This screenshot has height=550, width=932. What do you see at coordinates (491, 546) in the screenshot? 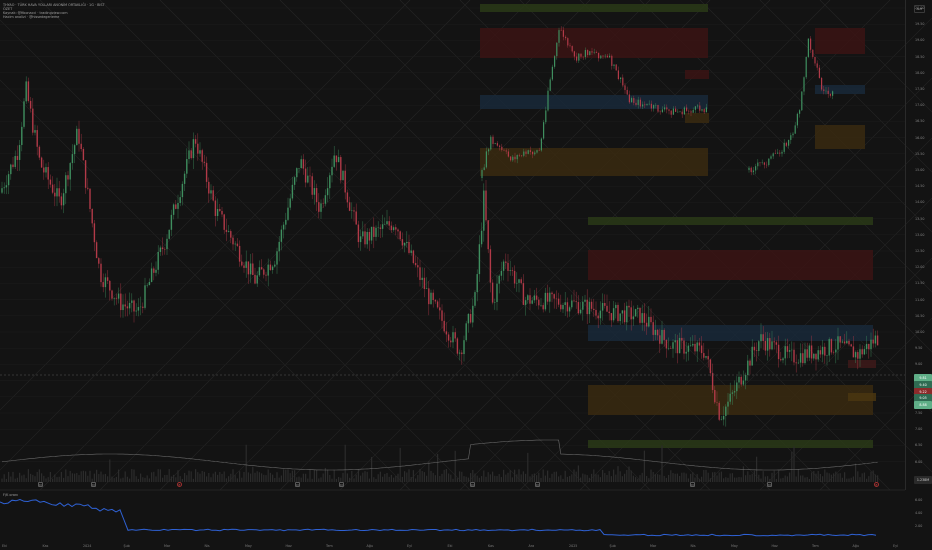
I see `time-axis-label: Kas` at bounding box center [491, 546].